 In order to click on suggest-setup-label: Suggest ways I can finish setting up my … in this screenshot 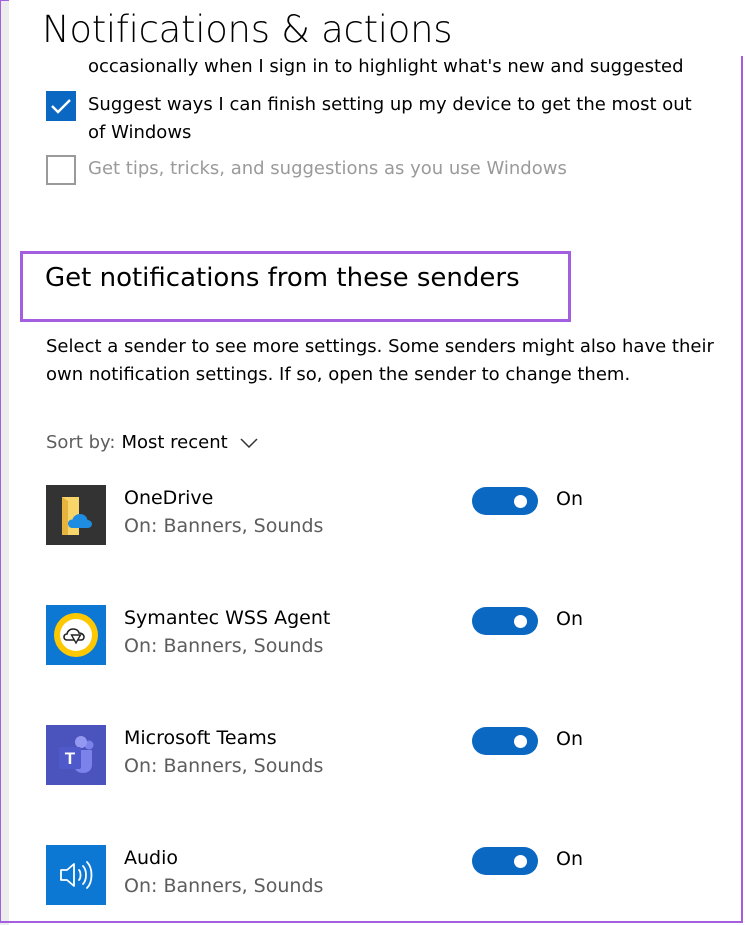, I will do `click(390, 118)`.